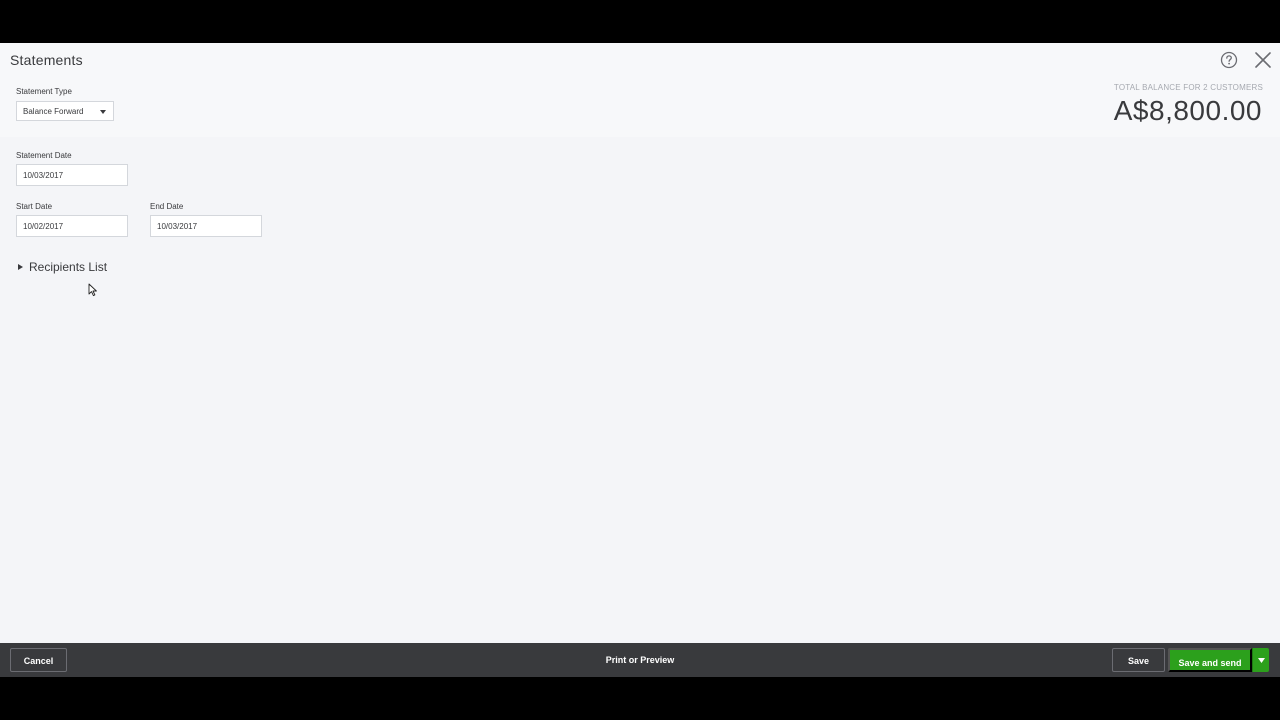  I want to click on recipients-list-label: Recipients List, so click(68, 267).